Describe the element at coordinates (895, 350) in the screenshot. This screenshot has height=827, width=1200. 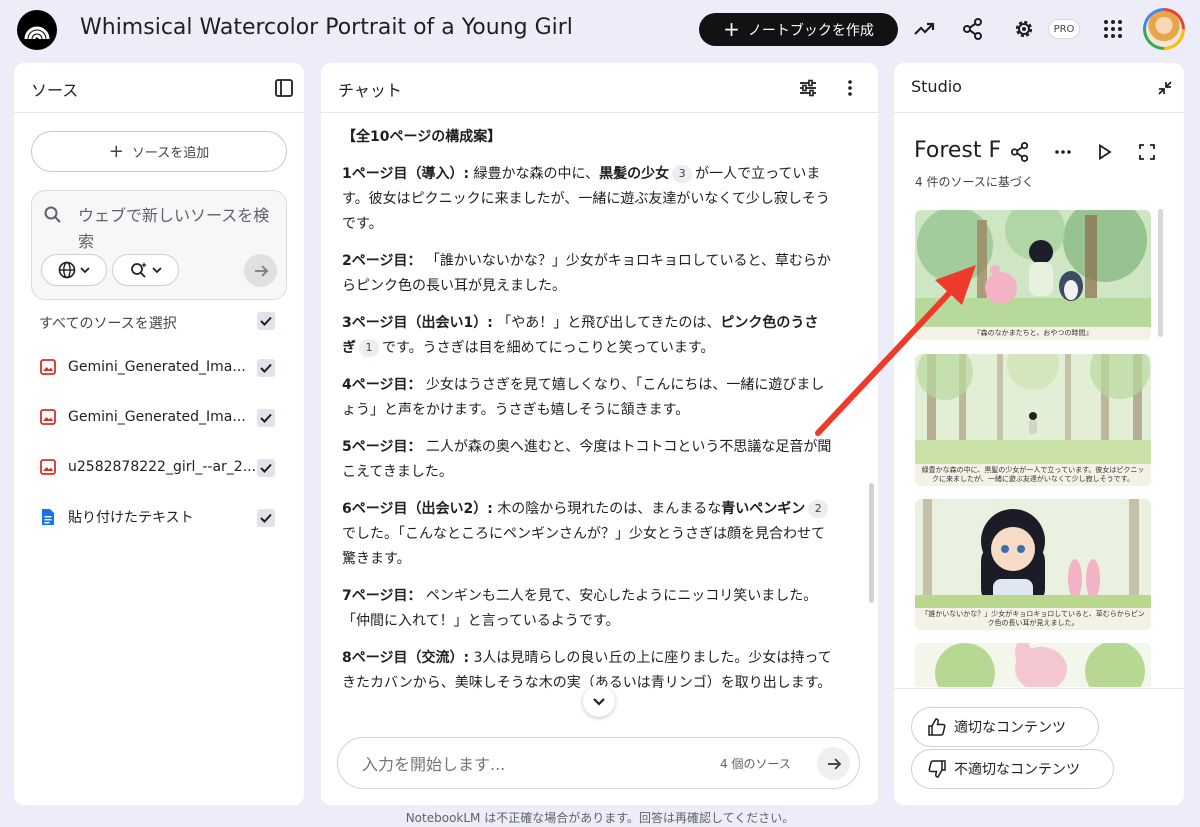
I see `annotation-arrow` at that location.